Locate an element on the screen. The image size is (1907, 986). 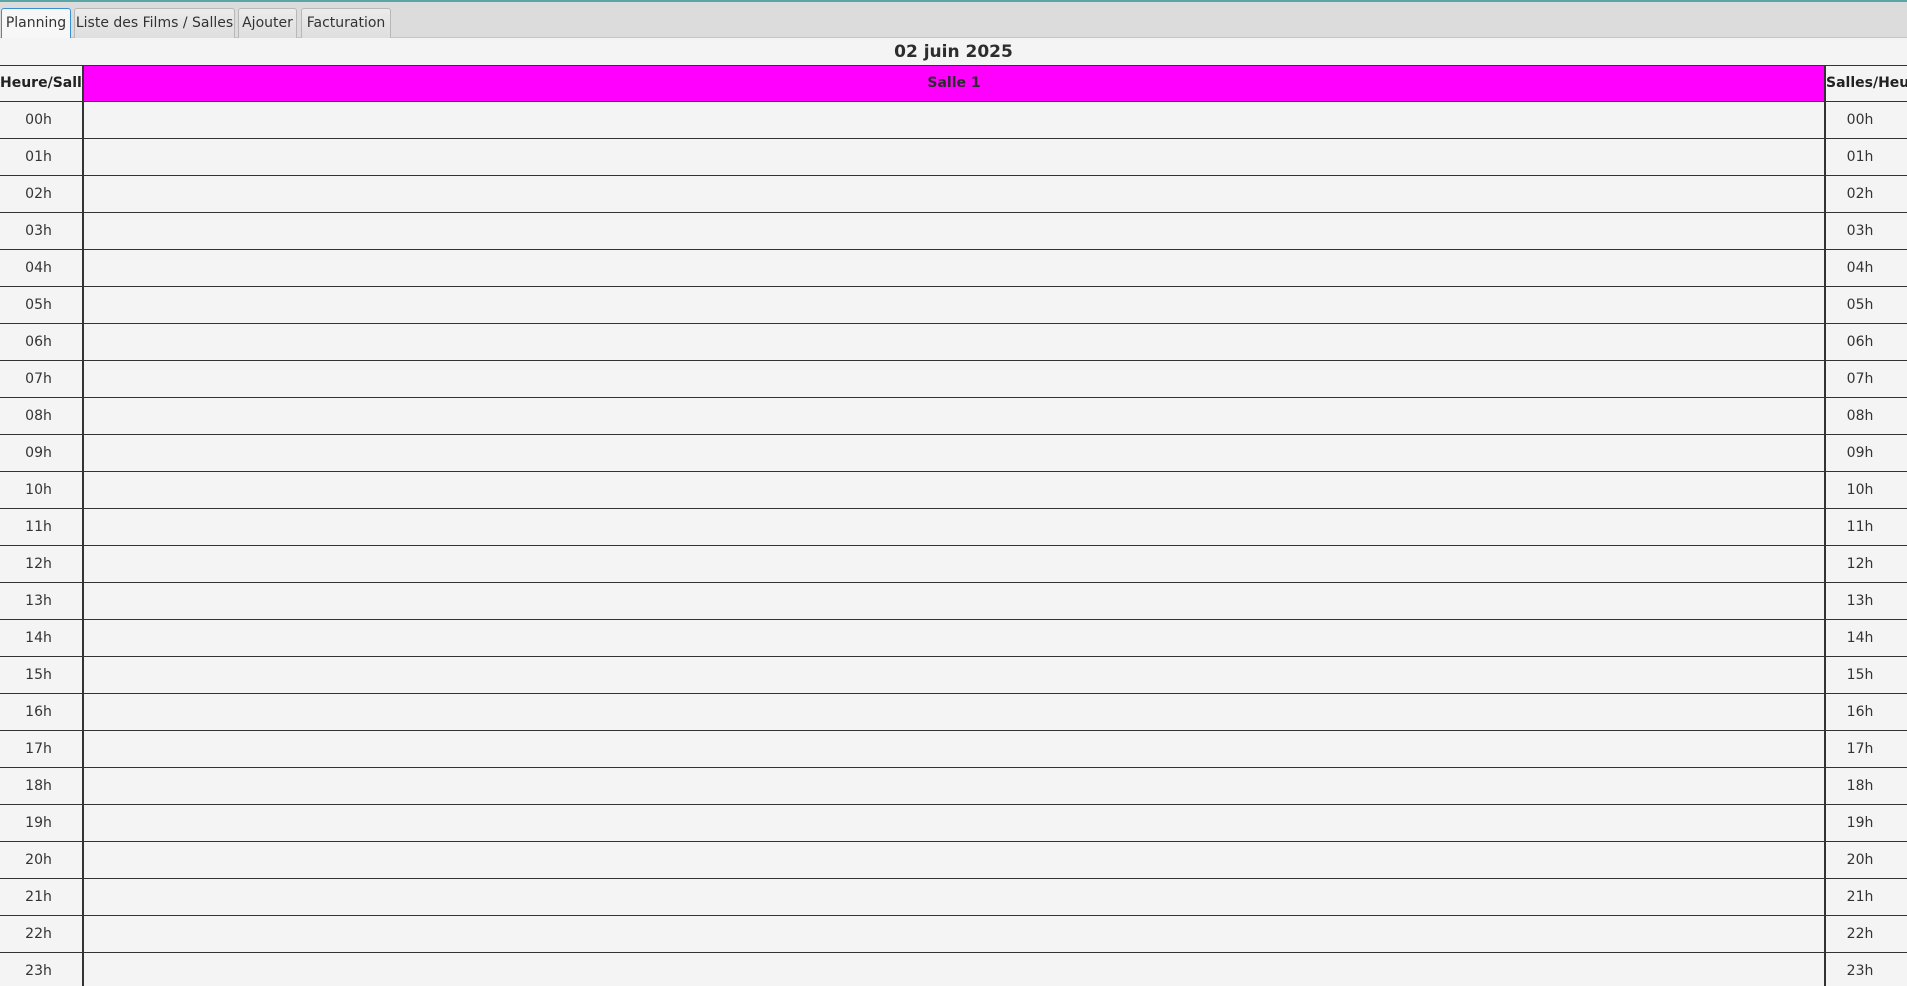
hour-row: 08h 08h is located at coordinates (953, 416).